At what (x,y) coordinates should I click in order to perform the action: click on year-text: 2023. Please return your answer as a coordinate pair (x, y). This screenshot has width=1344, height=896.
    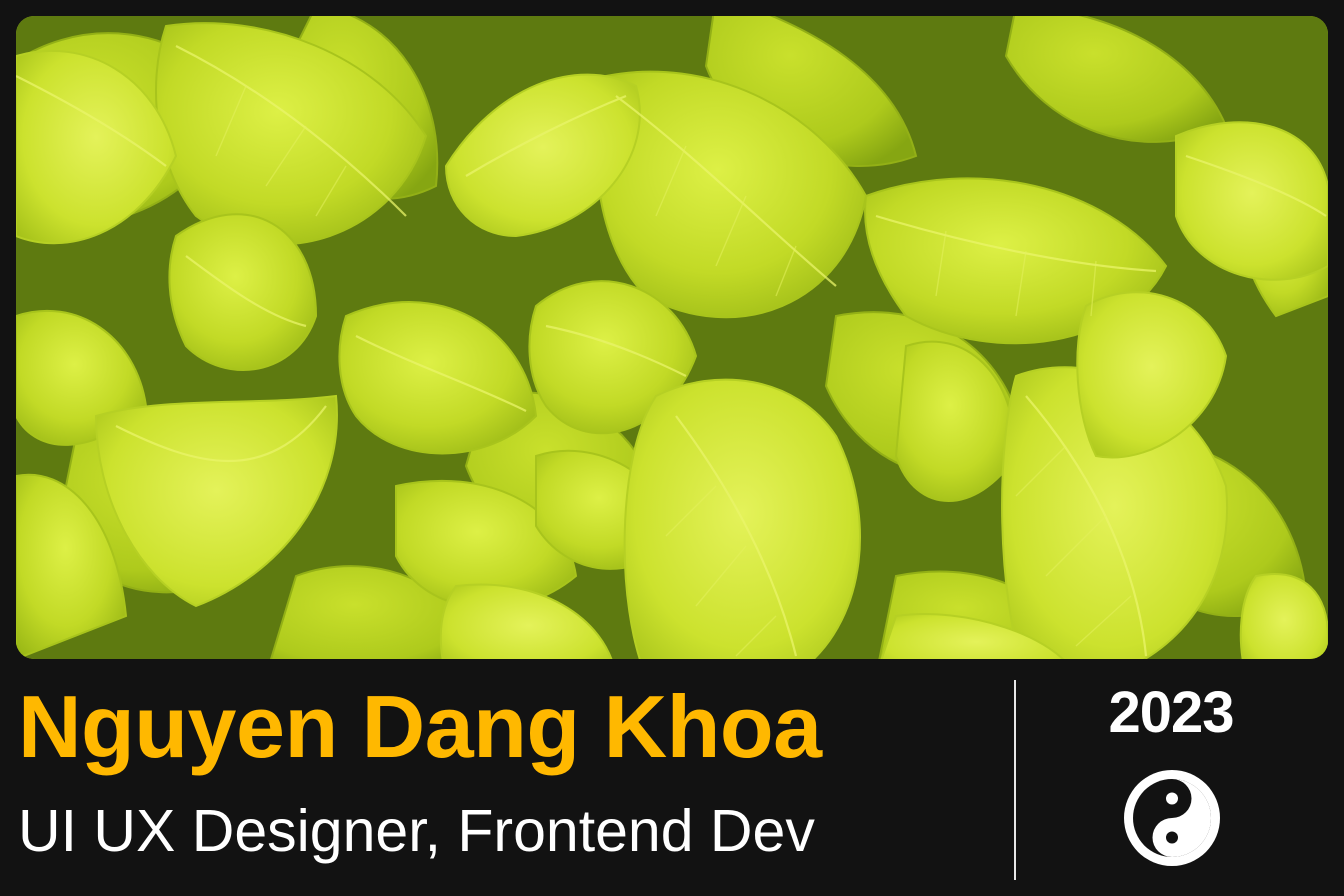
    Looking at the image, I should click on (1171, 712).